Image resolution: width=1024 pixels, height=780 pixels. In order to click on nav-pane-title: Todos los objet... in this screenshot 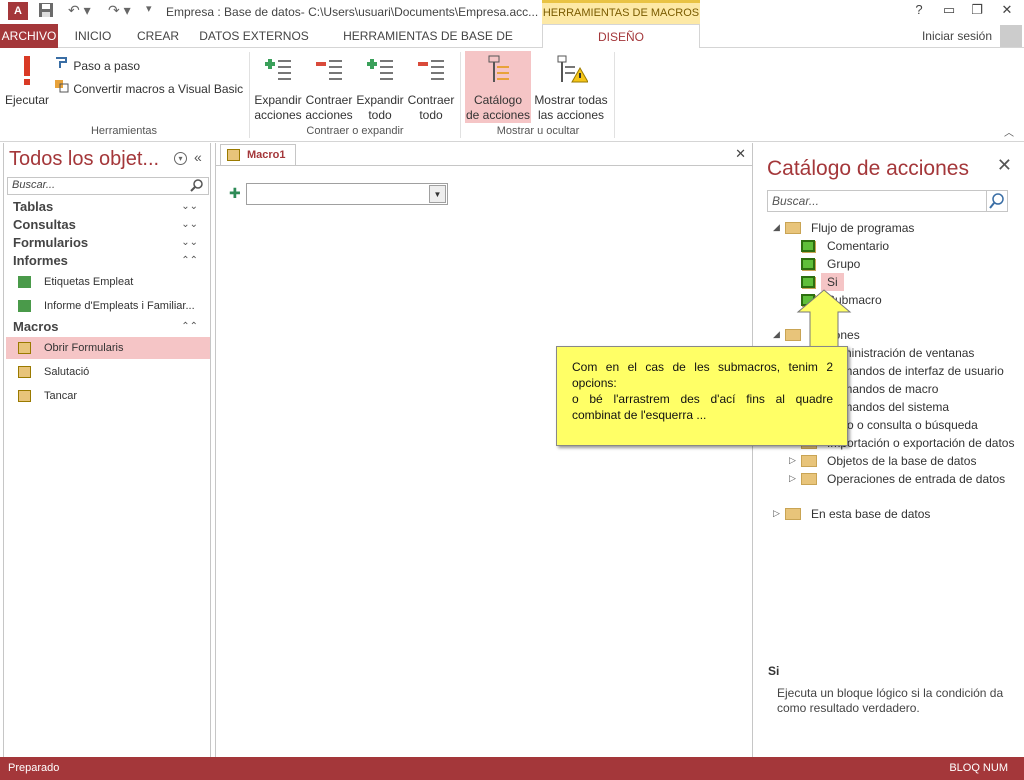, I will do `click(84, 159)`.